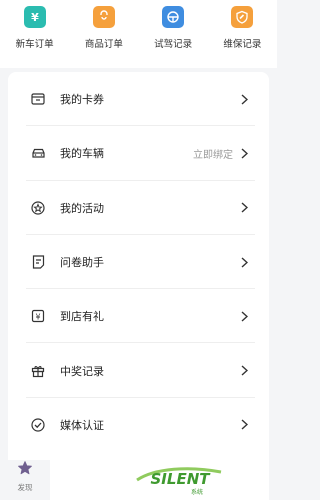  What do you see at coordinates (103, 44) in the screenshot?
I see `shortcut-label: 商品订单` at bounding box center [103, 44].